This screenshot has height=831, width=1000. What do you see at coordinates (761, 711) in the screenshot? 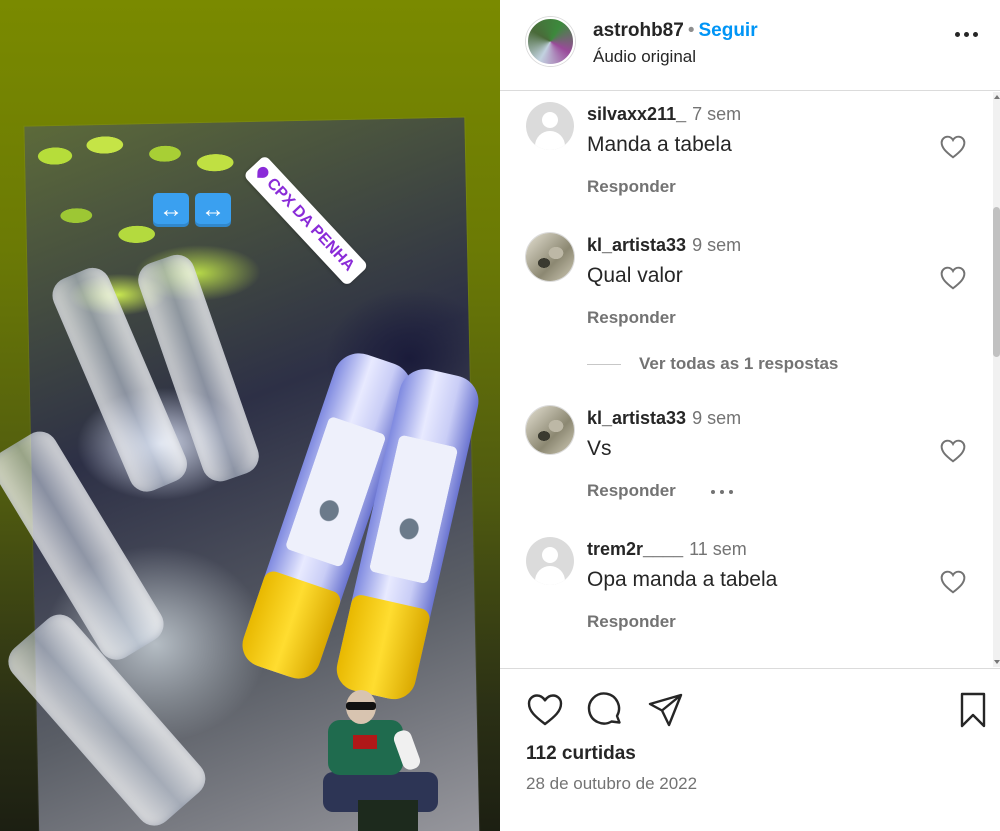
I see `action-bar` at bounding box center [761, 711].